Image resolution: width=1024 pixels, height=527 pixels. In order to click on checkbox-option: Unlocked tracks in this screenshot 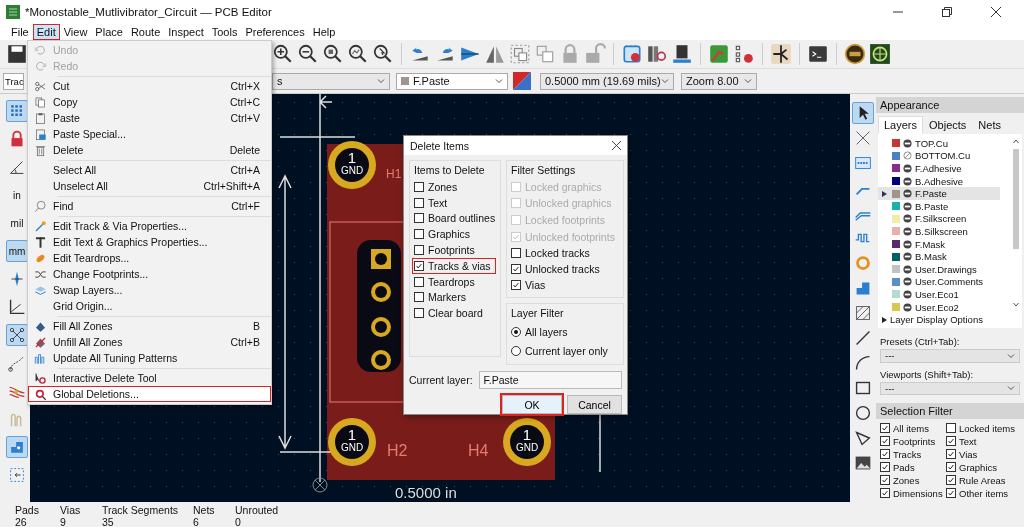, I will do `click(564, 269)`.